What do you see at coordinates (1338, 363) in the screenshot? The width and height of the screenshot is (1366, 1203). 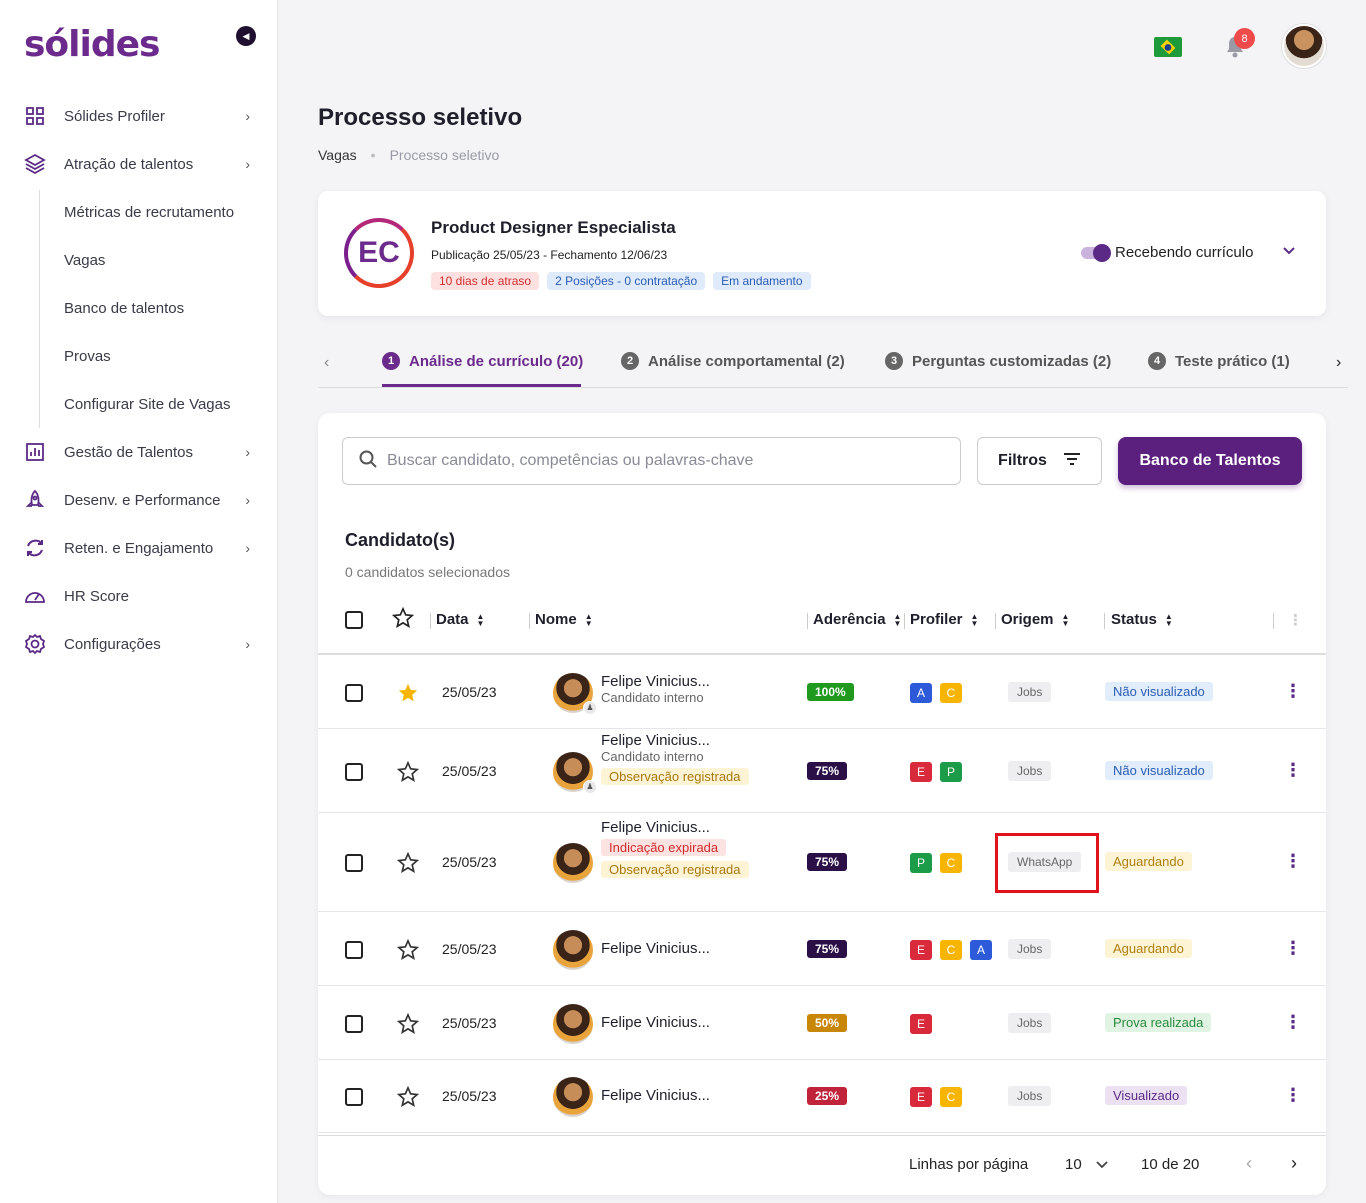 I see `tabs-next-icon: ›` at bounding box center [1338, 363].